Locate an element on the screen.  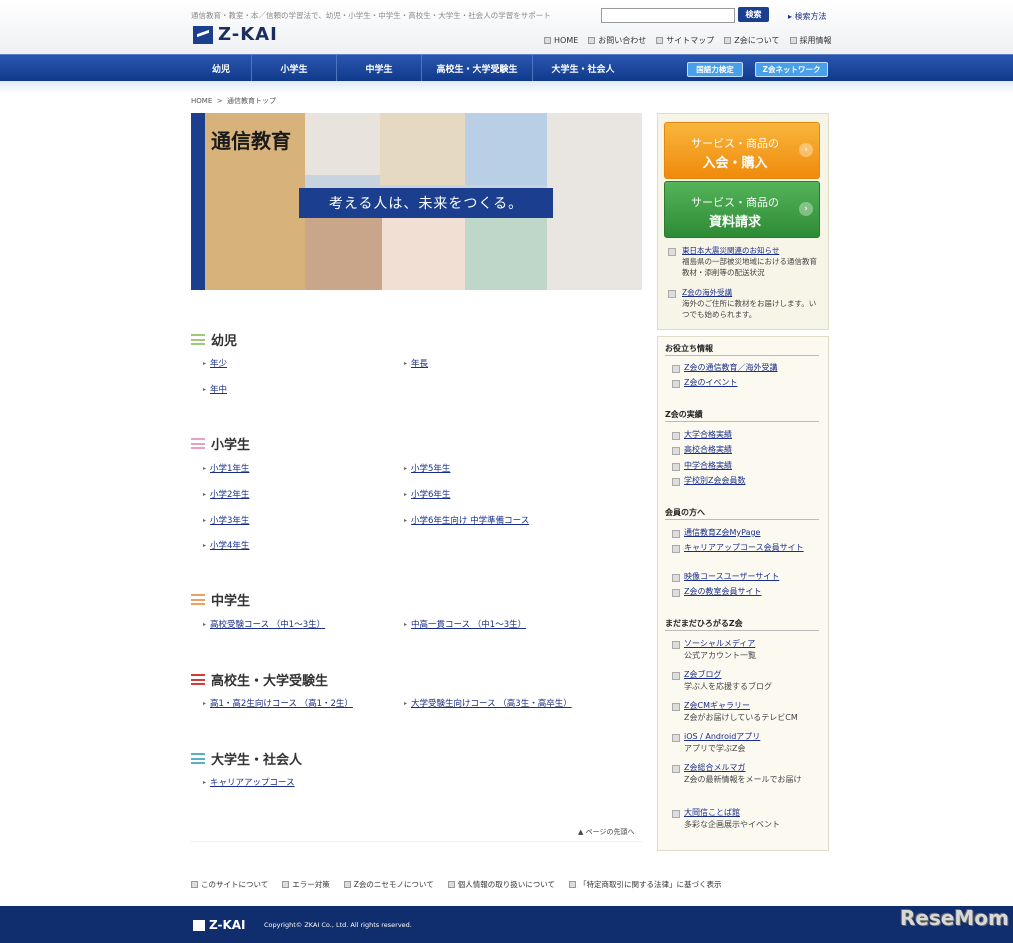
section-title-junior-high: 中学生 is located at coordinates (220, 599).